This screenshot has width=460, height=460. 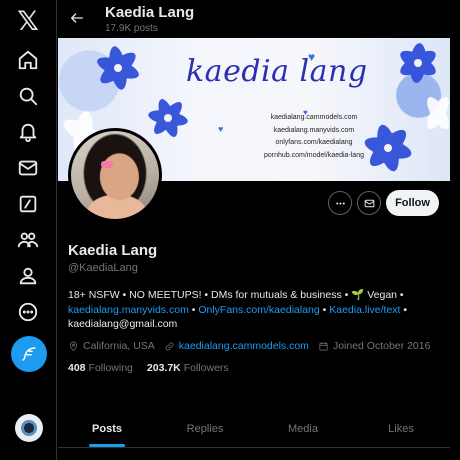 I want to click on more-icon, so click(x=28, y=312).